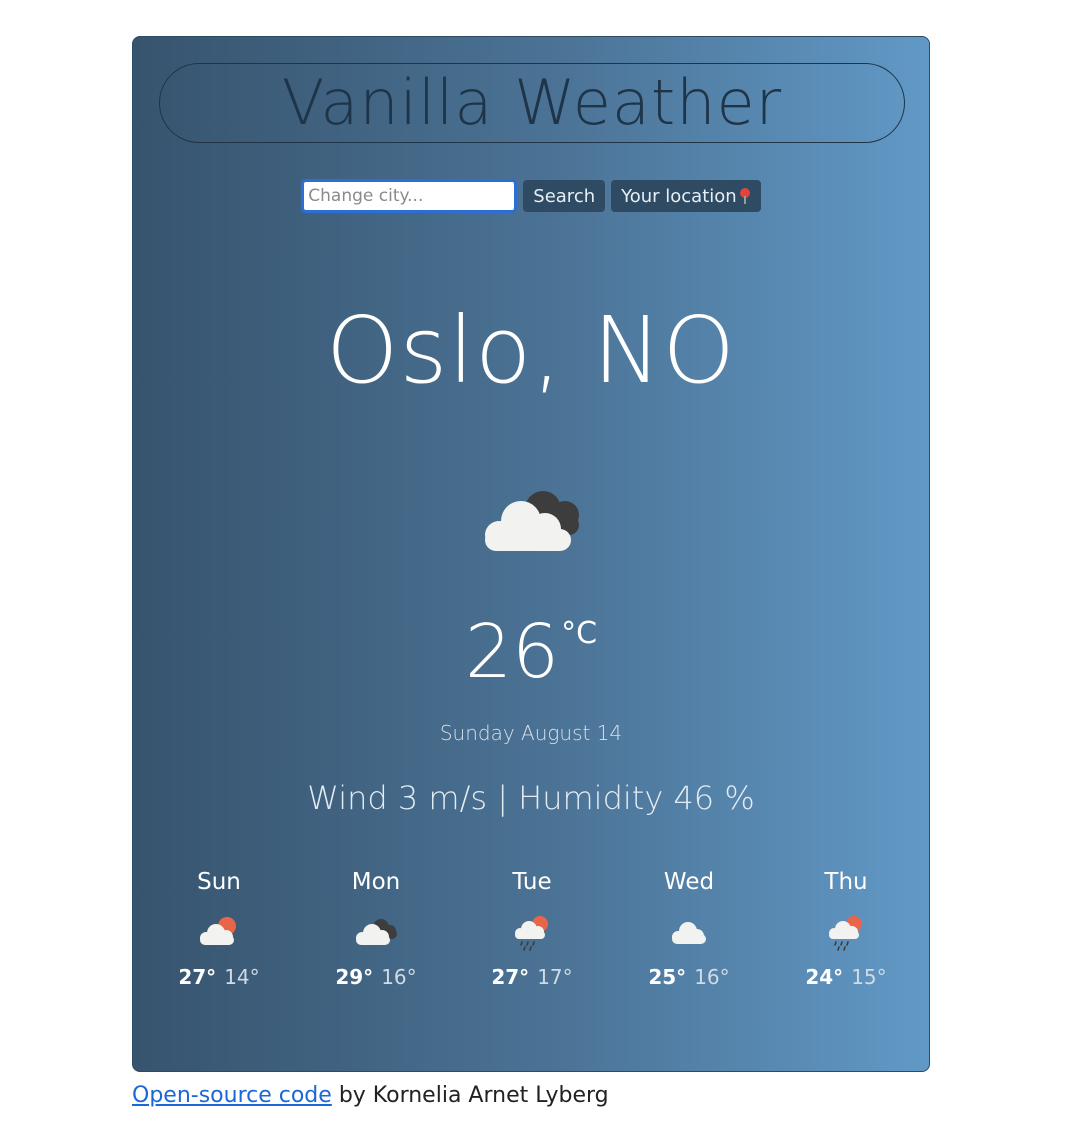 The image size is (1072, 1127). I want to click on forecast-max: 29°, so click(354, 977).